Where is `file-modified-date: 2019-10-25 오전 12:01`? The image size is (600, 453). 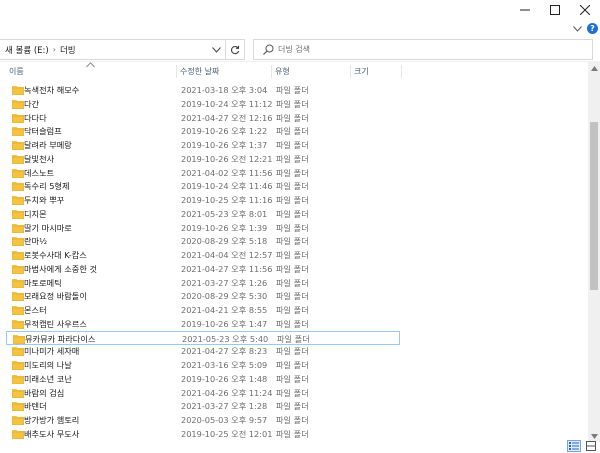
file-modified-date: 2019-10-25 오전 12:01 is located at coordinates (227, 433).